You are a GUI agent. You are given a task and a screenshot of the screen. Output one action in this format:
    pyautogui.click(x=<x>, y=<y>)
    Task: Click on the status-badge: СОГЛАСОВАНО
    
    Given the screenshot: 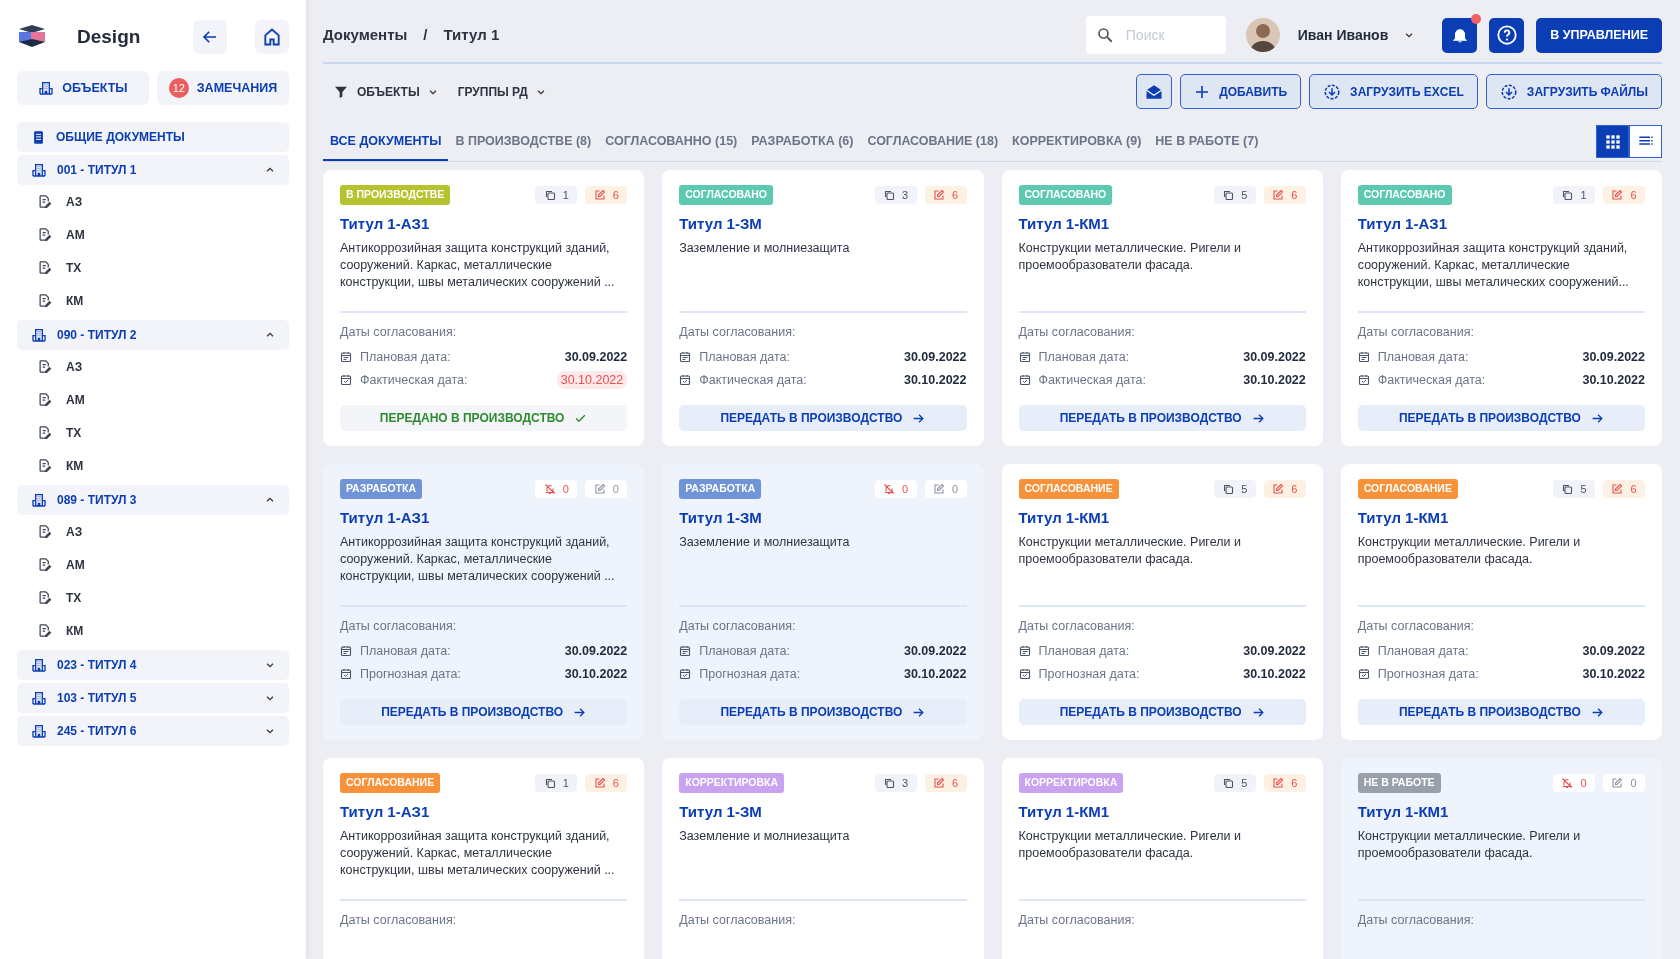 What is the action you would take?
    pyautogui.click(x=1404, y=195)
    